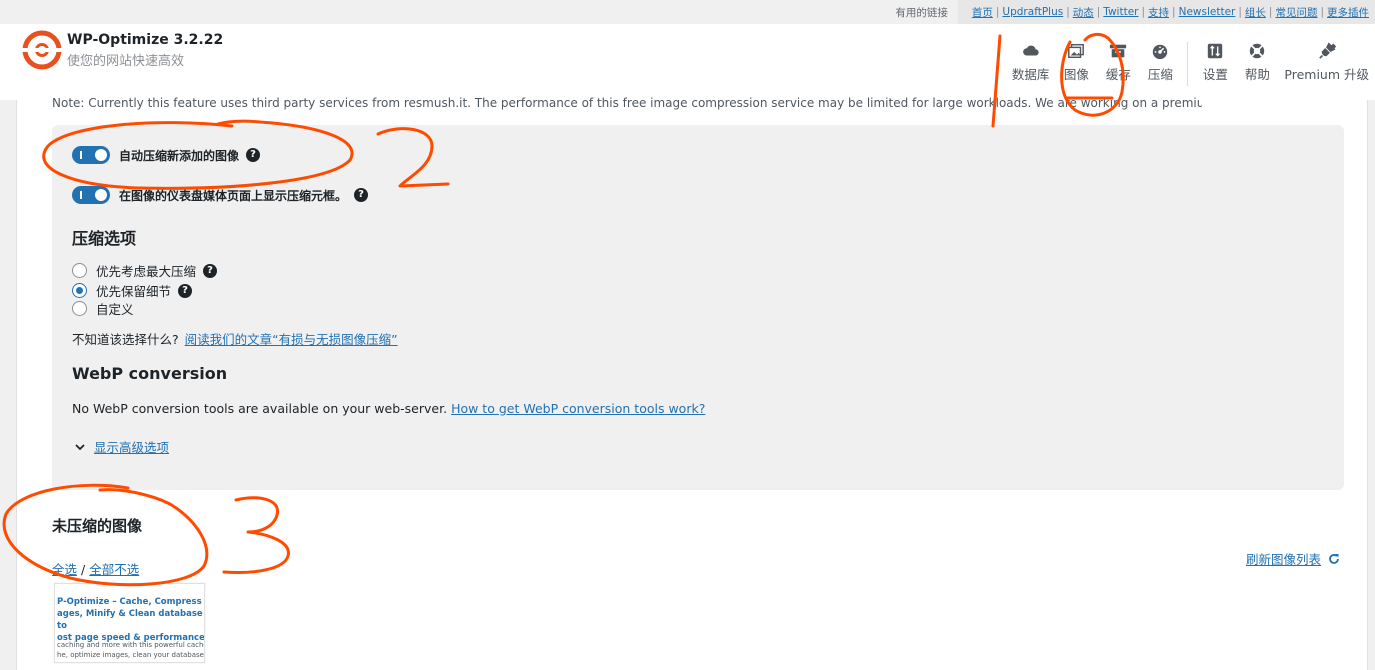 The width and height of the screenshot is (1375, 670). What do you see at coordinates (126, 61) in the screenshot?
I see `plugin-subtitle: 使您的网站快速高效` at bounding box center [126, 61].